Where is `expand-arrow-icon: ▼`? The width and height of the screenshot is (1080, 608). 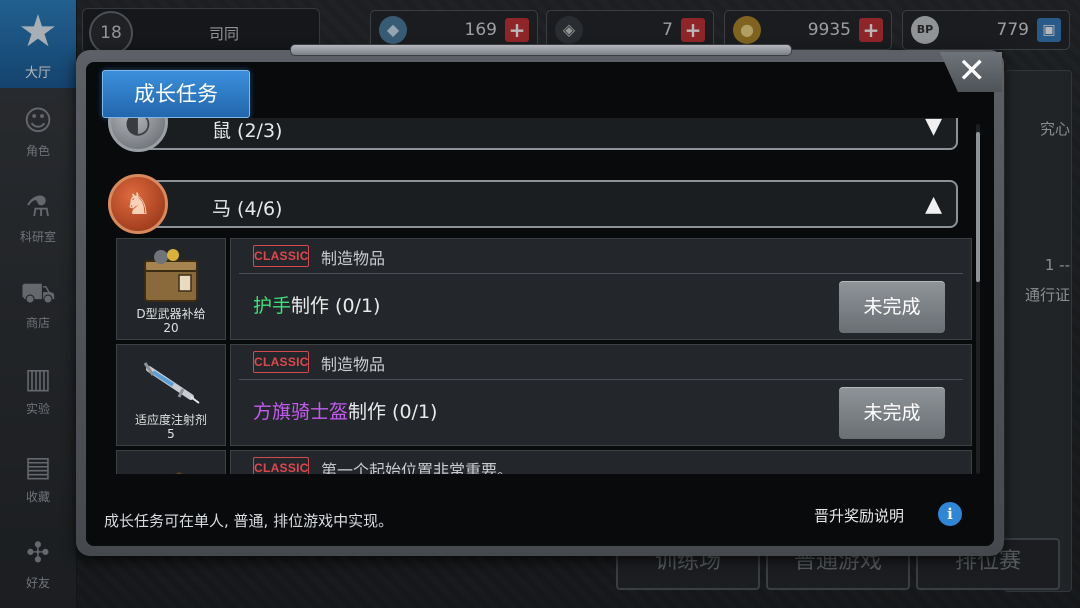 expand-arrow-icon: ▼ is located at coordinates (933, 128).